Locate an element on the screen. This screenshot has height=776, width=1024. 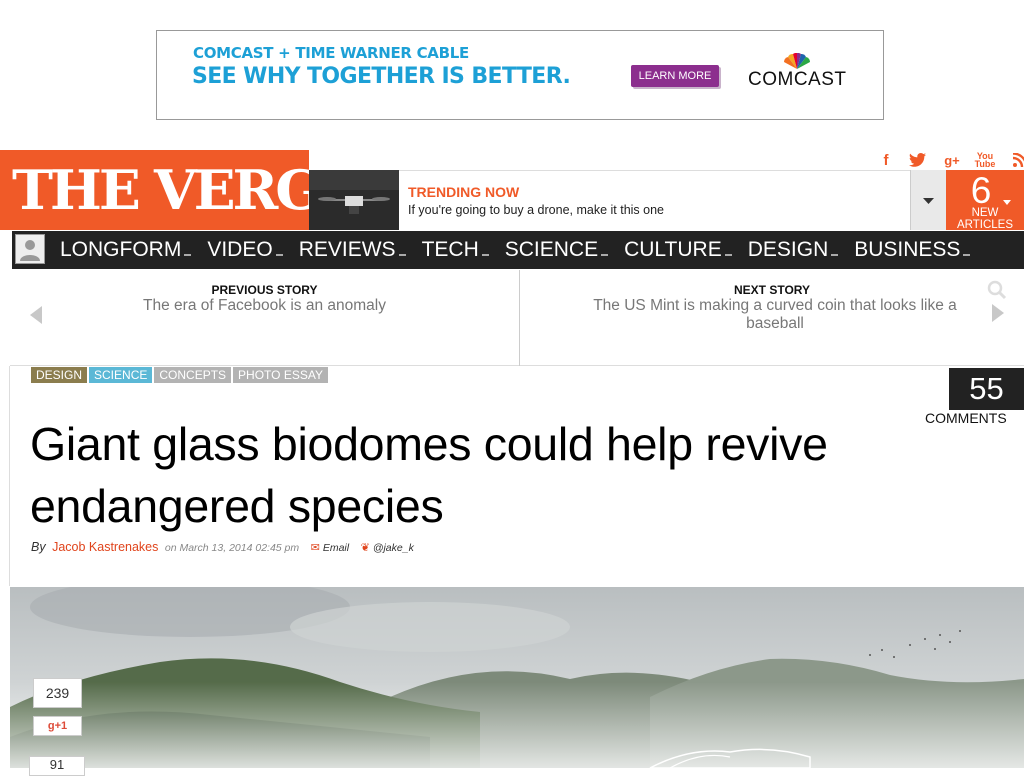
nav-item-tech: TECH is located at coordinates (455, 250).